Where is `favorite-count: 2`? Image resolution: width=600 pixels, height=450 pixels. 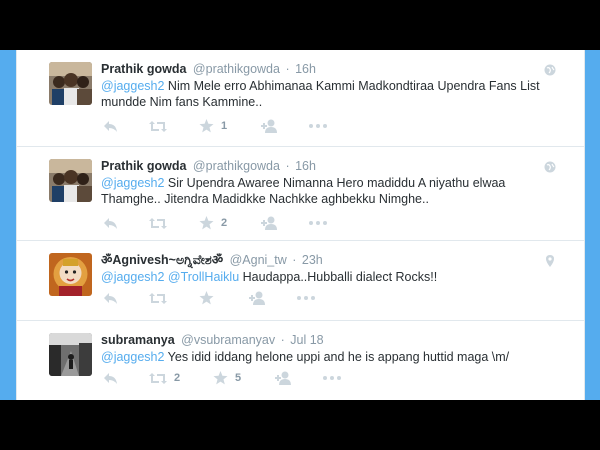
favorite-count: 2 is located at coordinates (224, 223).